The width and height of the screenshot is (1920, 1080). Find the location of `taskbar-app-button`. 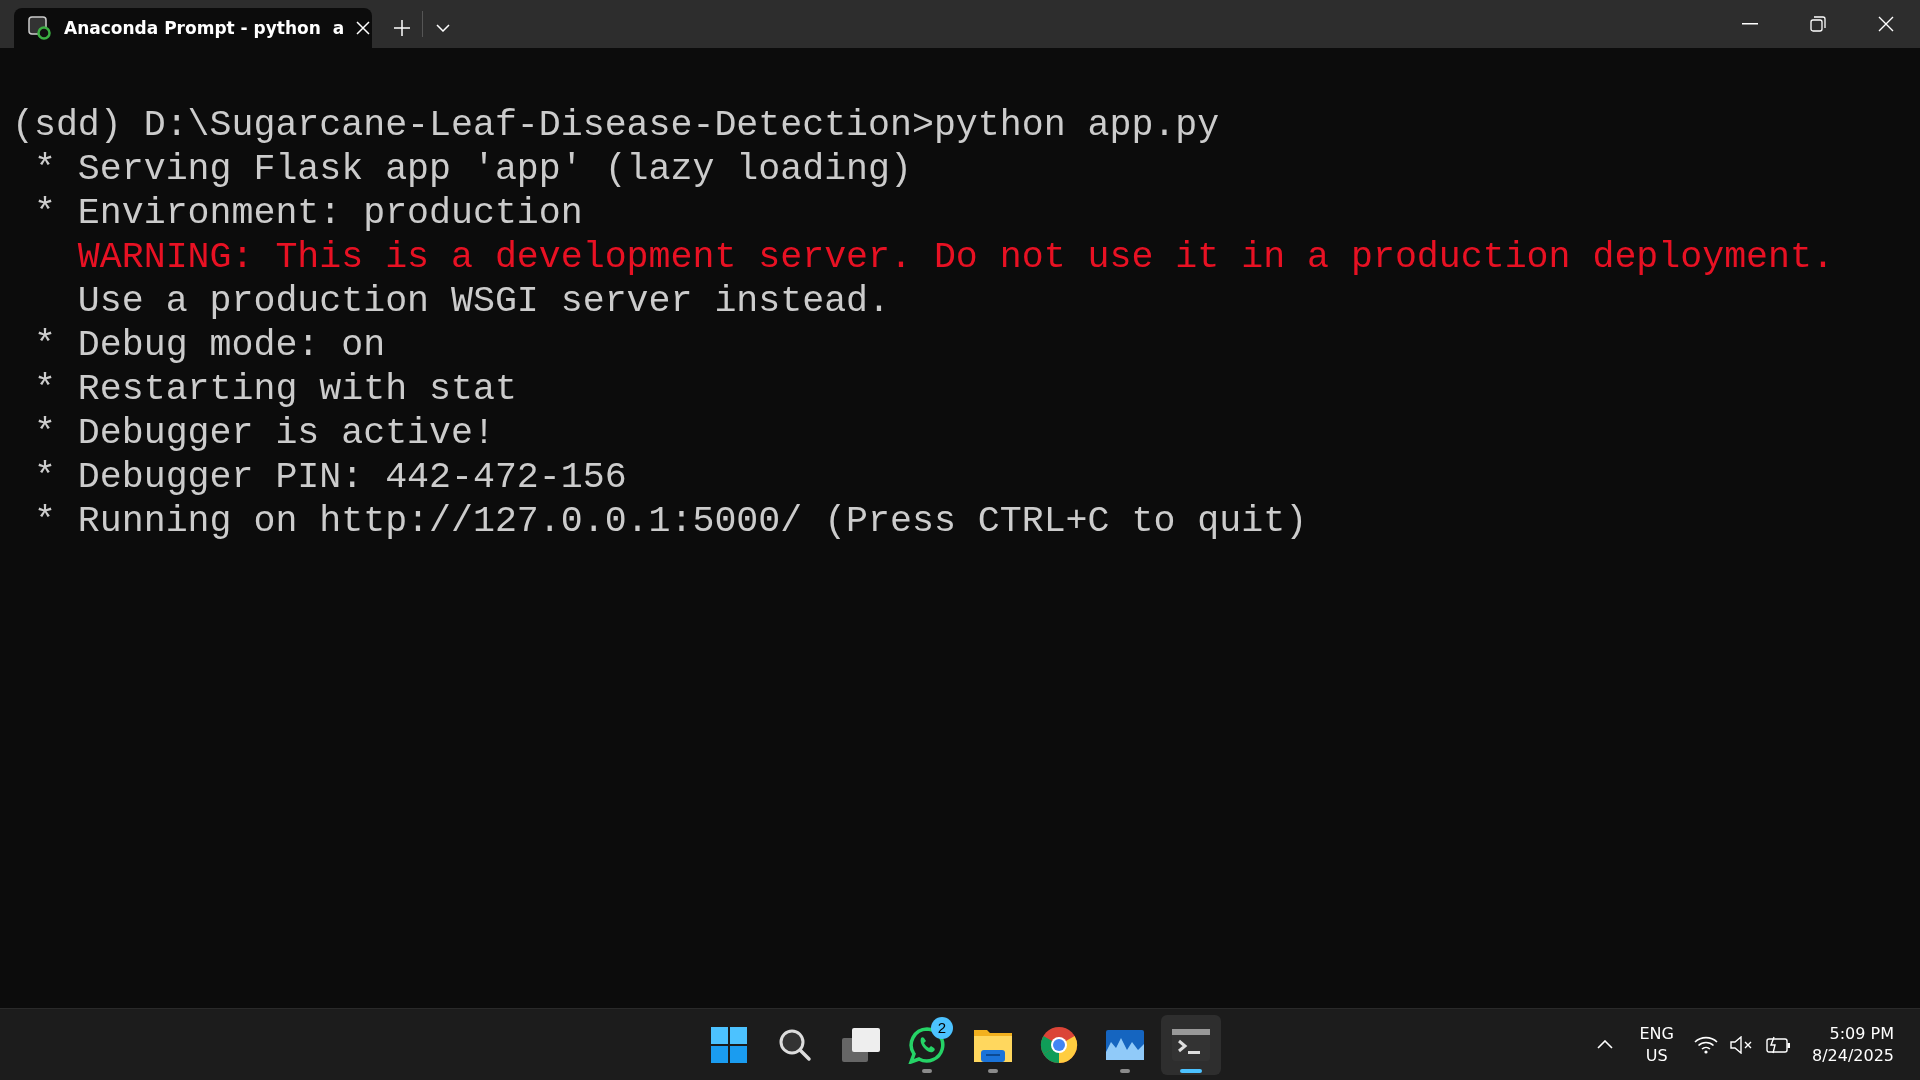

taskbar-app-button is located at coordinates (1191, 1044).